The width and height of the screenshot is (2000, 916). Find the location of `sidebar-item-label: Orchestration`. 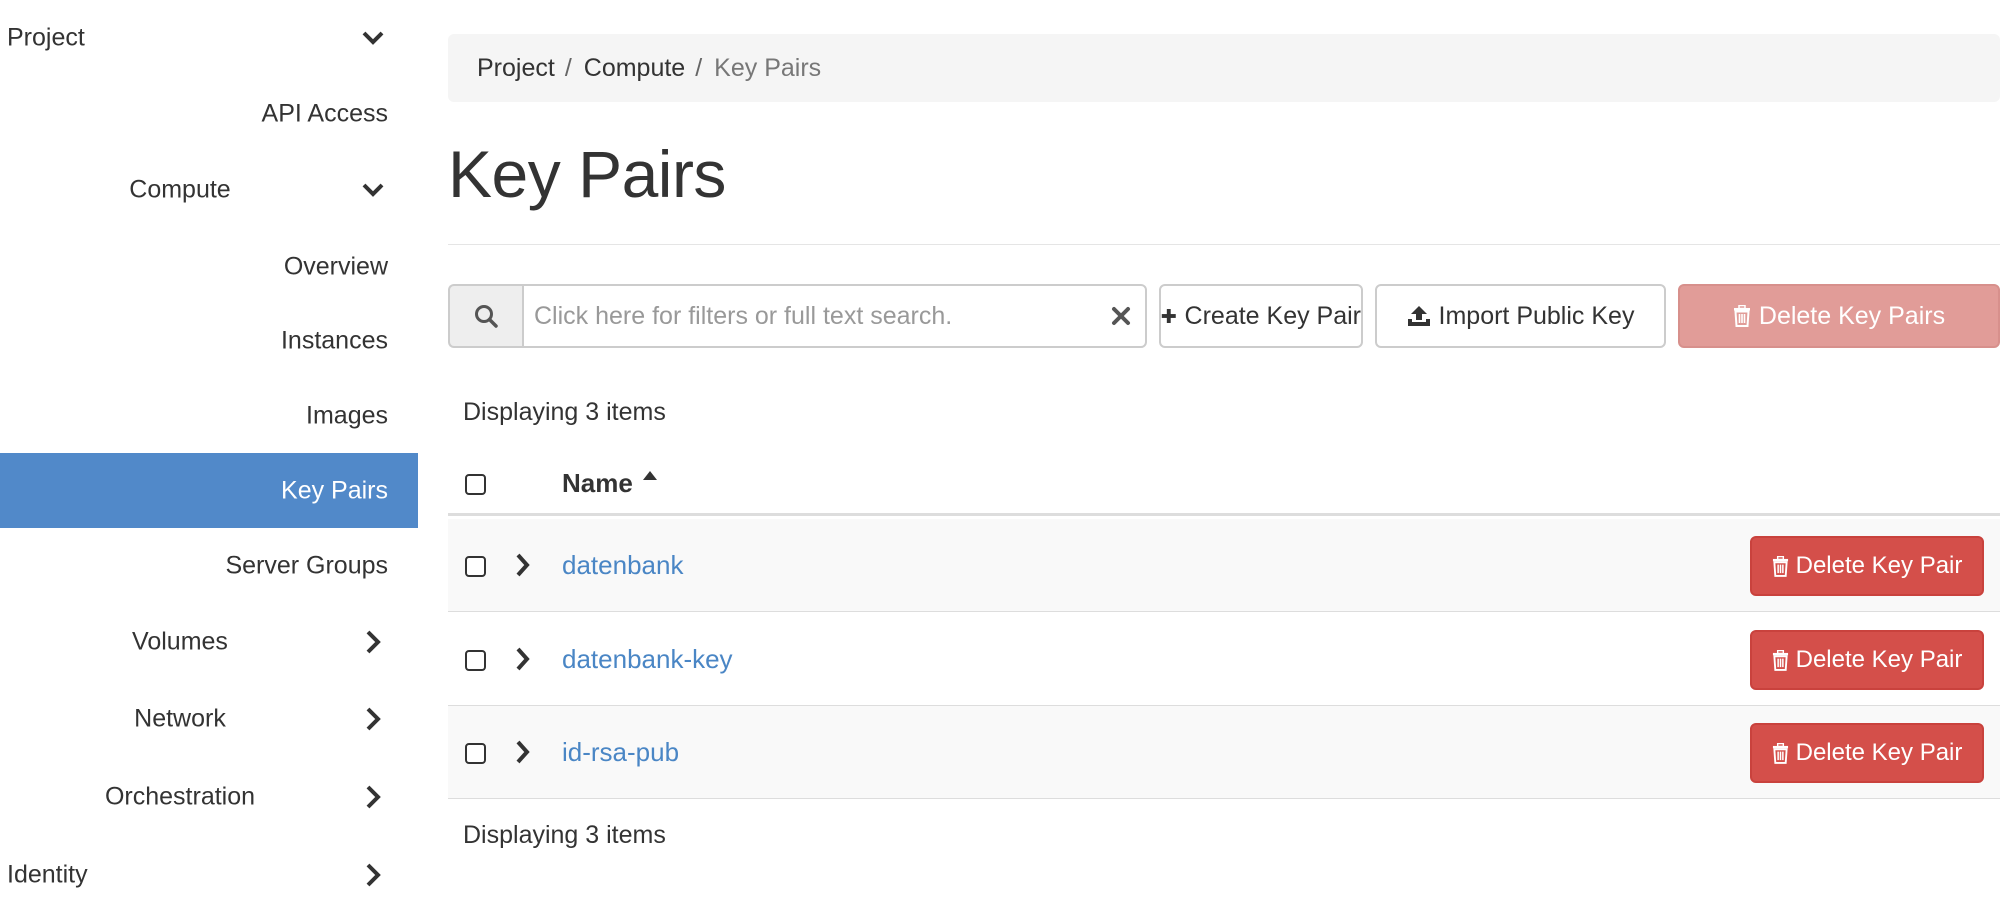

sidebar-item-label: Orchestration is located at coordinates (180, 796).